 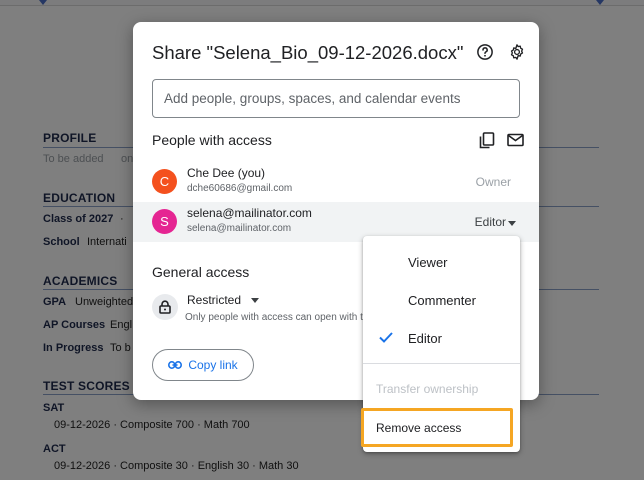 What do you see at coordinates (425, 338) in the screenshot?
I see `menu-item-label: Editor` at bounding box center [425, 338].